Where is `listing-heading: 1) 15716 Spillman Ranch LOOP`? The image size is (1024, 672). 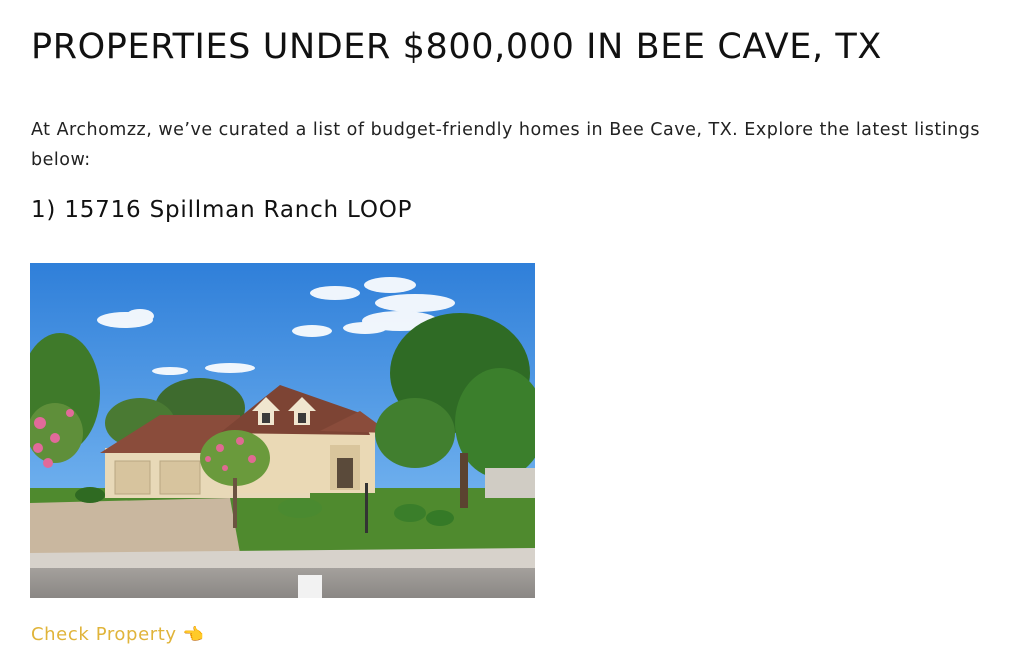
listing-heading: 1) 15716 Spillman Ranch LOOP is located at coordinates (222, 210).